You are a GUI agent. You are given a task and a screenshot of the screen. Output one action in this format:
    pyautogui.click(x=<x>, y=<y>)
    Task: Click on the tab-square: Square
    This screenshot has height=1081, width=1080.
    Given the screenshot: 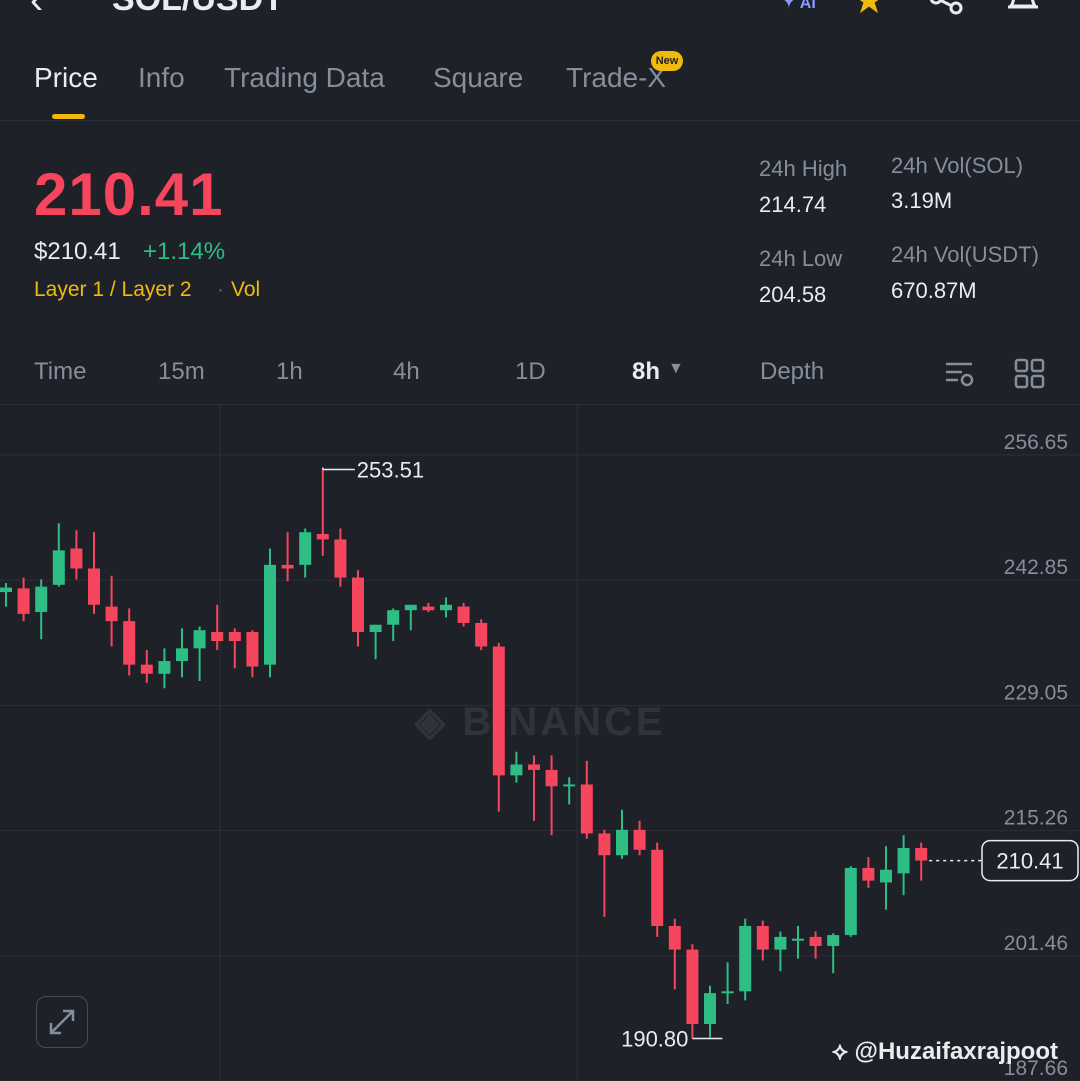 What is the action you would take?
    pyautogui.click(x=478, y=78)
    